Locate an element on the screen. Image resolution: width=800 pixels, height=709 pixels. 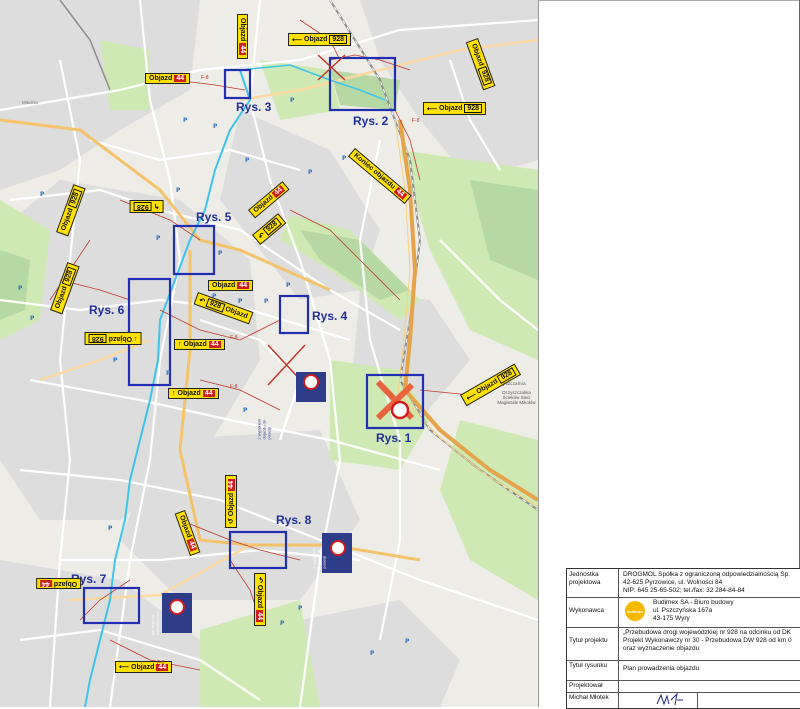
sign-objazd-44-g: ↺ Objazd 44 is located at coordinates (231, 501).